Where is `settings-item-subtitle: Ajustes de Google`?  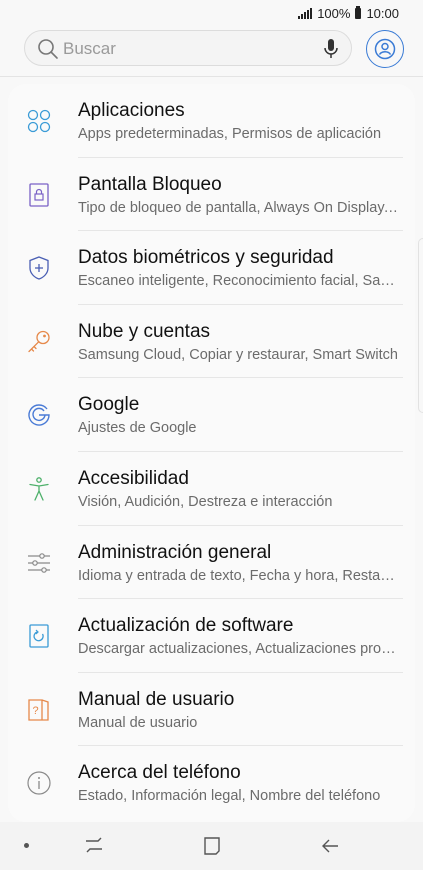
settings-item-subtitle: Ajustes de Google is located at coordinates (137, 428).